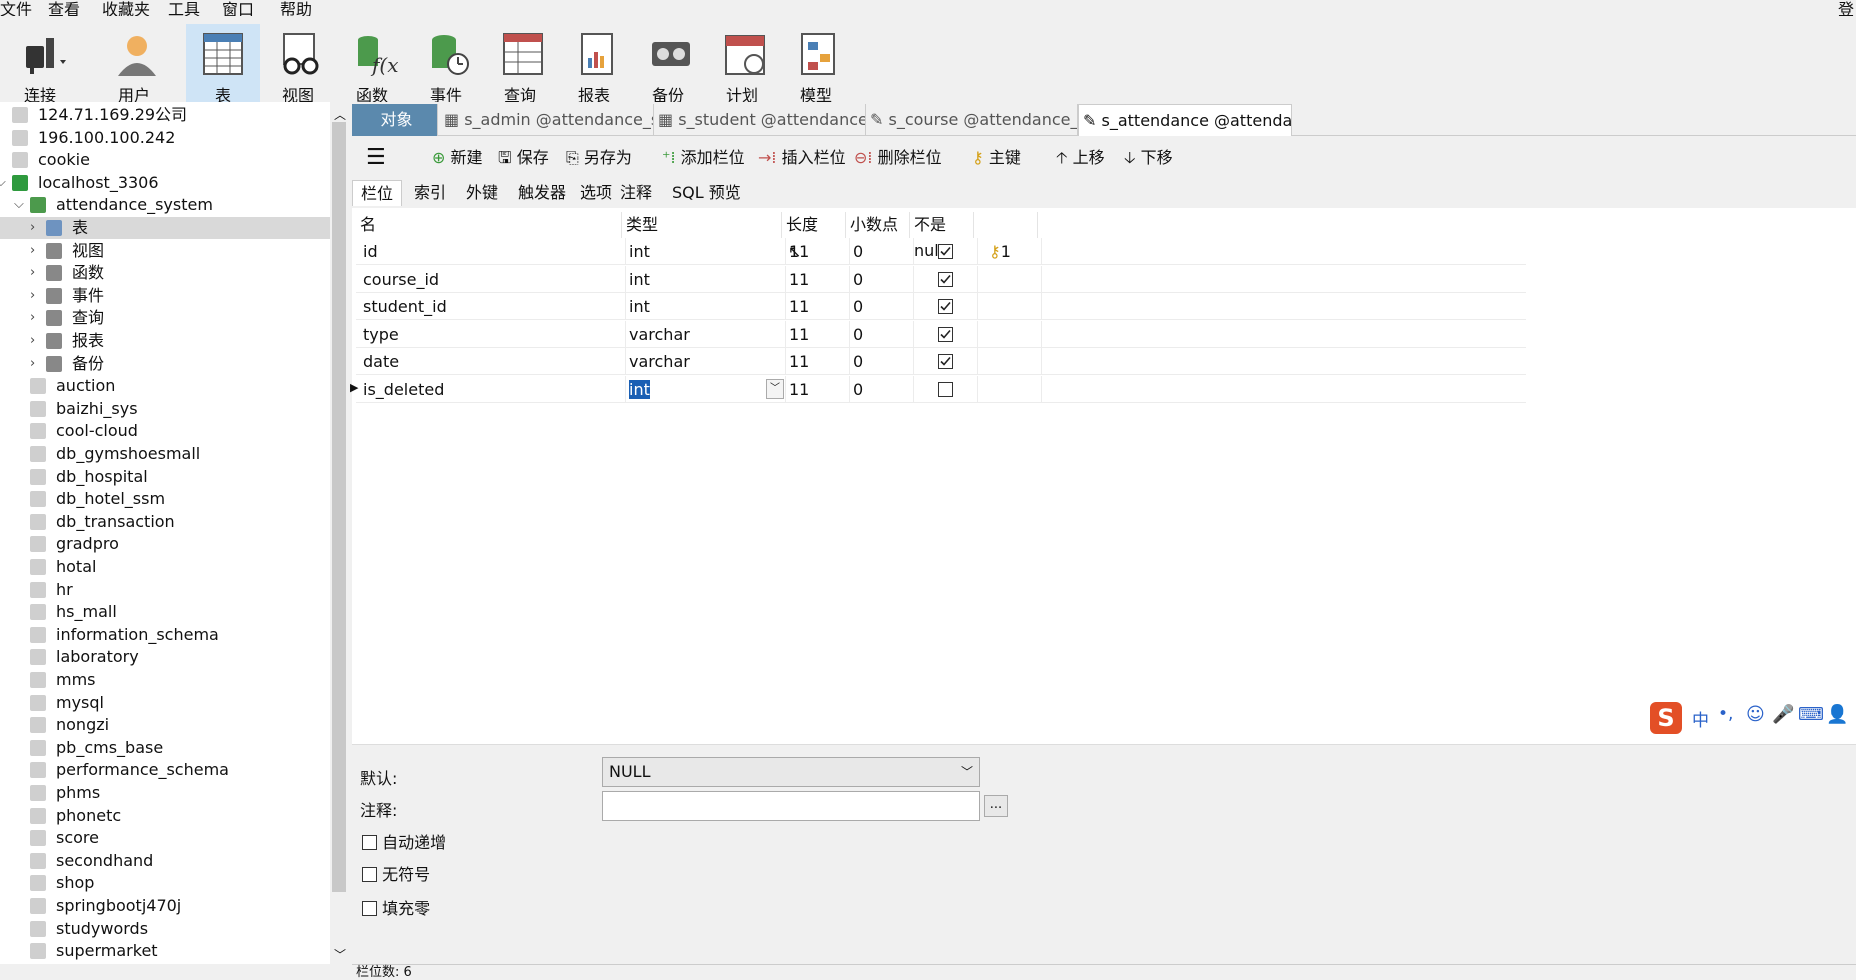 Image resolution: width=1856 pixels, height=980 pixels. Describe the element at coordinates (898, 158) in the screenshot. I see `delete-field-button: ⊖⁞ 删除栏位` at that location.